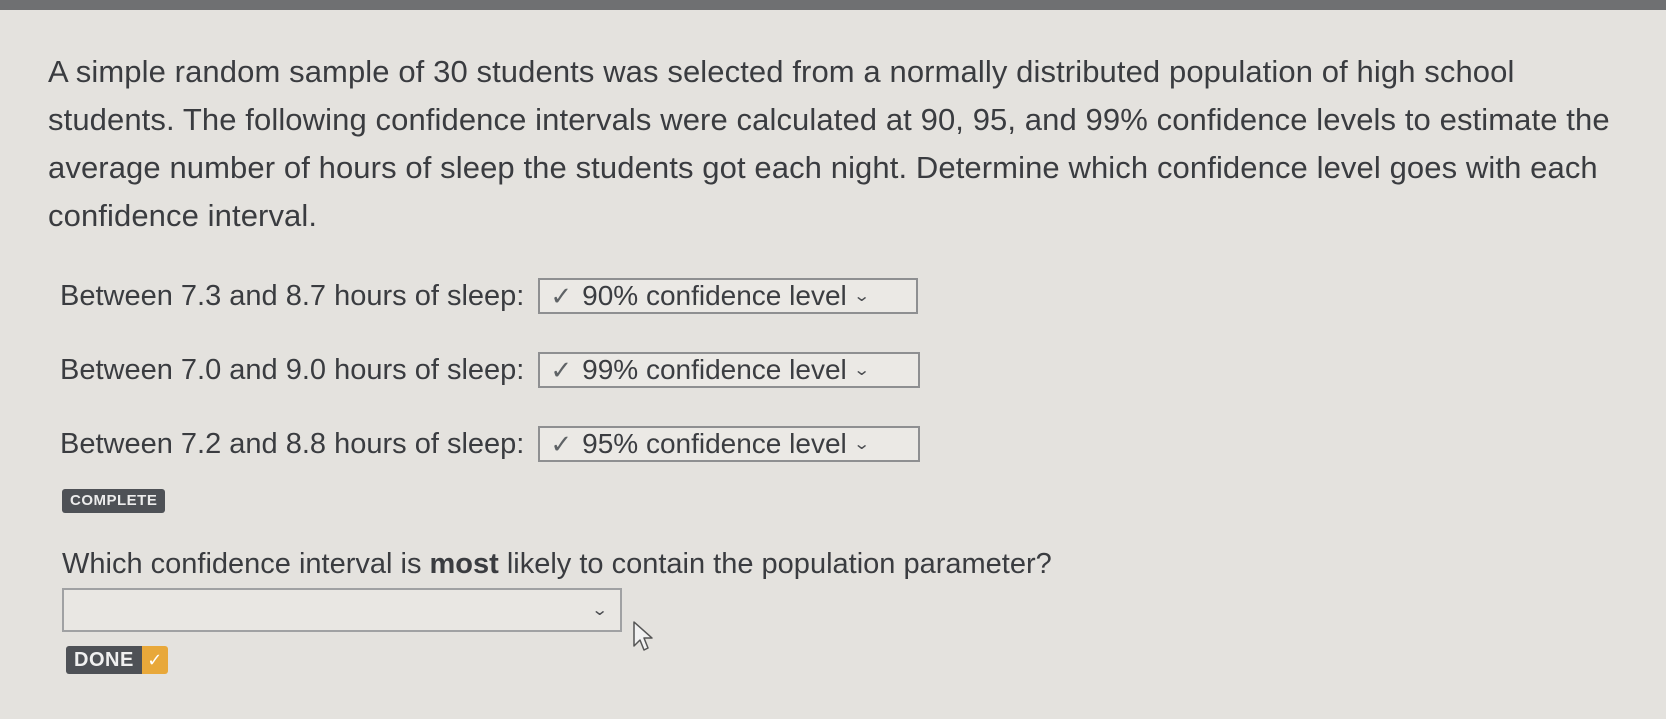  What do you see at coordinates (114, 501) in the screenshot?
I see `complete-badge: COMPLETE` at bounding box center [114, 501].